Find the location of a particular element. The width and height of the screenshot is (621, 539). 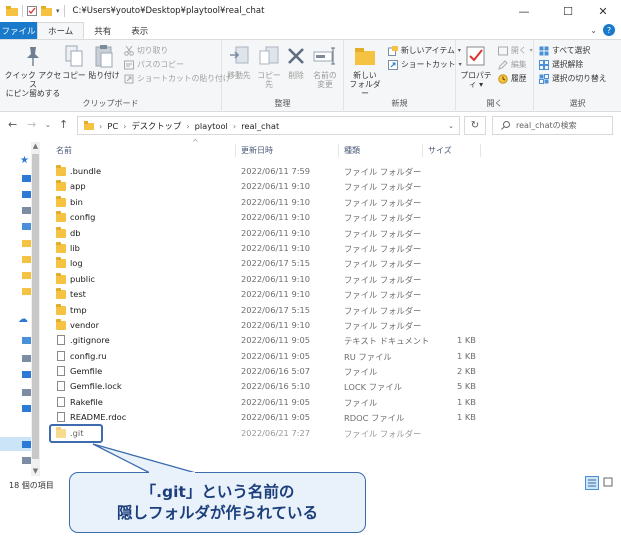

history-button: 履歴 is located at coordinates (512, 78).